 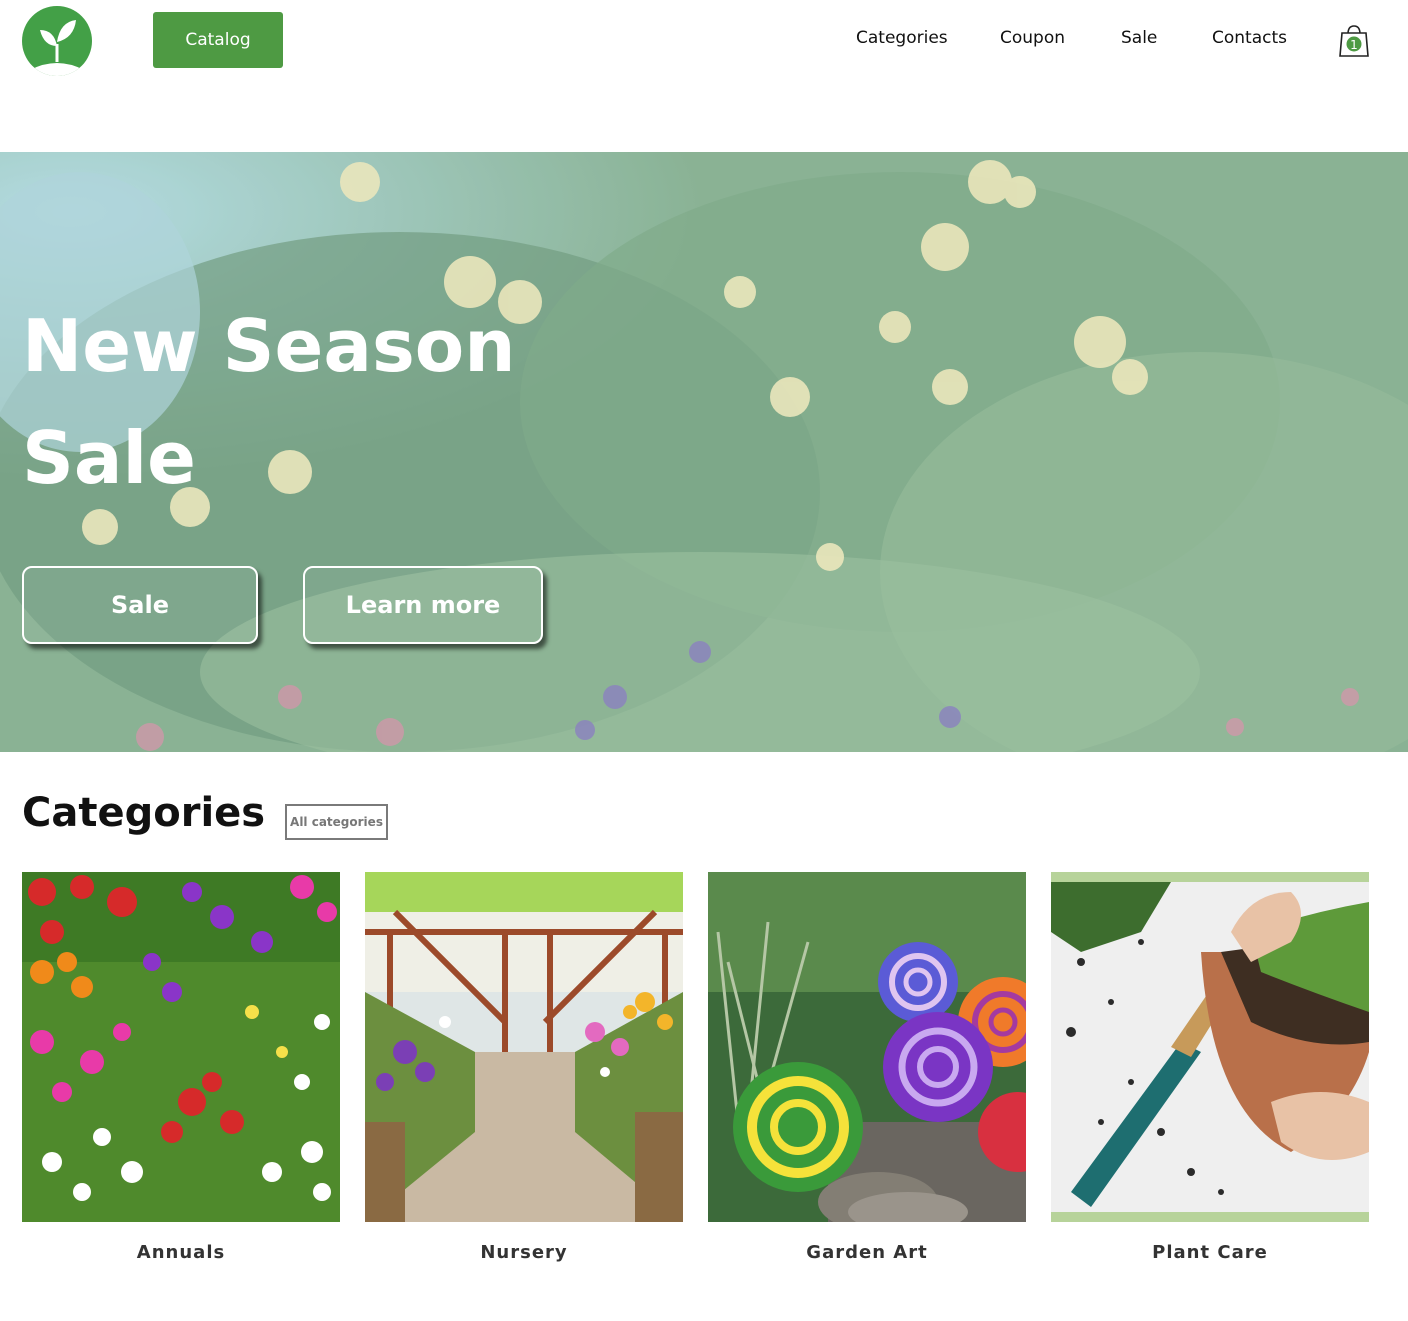 What do you see at coordinates (1210, 1252) in the screenshot?
I see `category-label: Plant Care` at bounding box center [1210, 1252].